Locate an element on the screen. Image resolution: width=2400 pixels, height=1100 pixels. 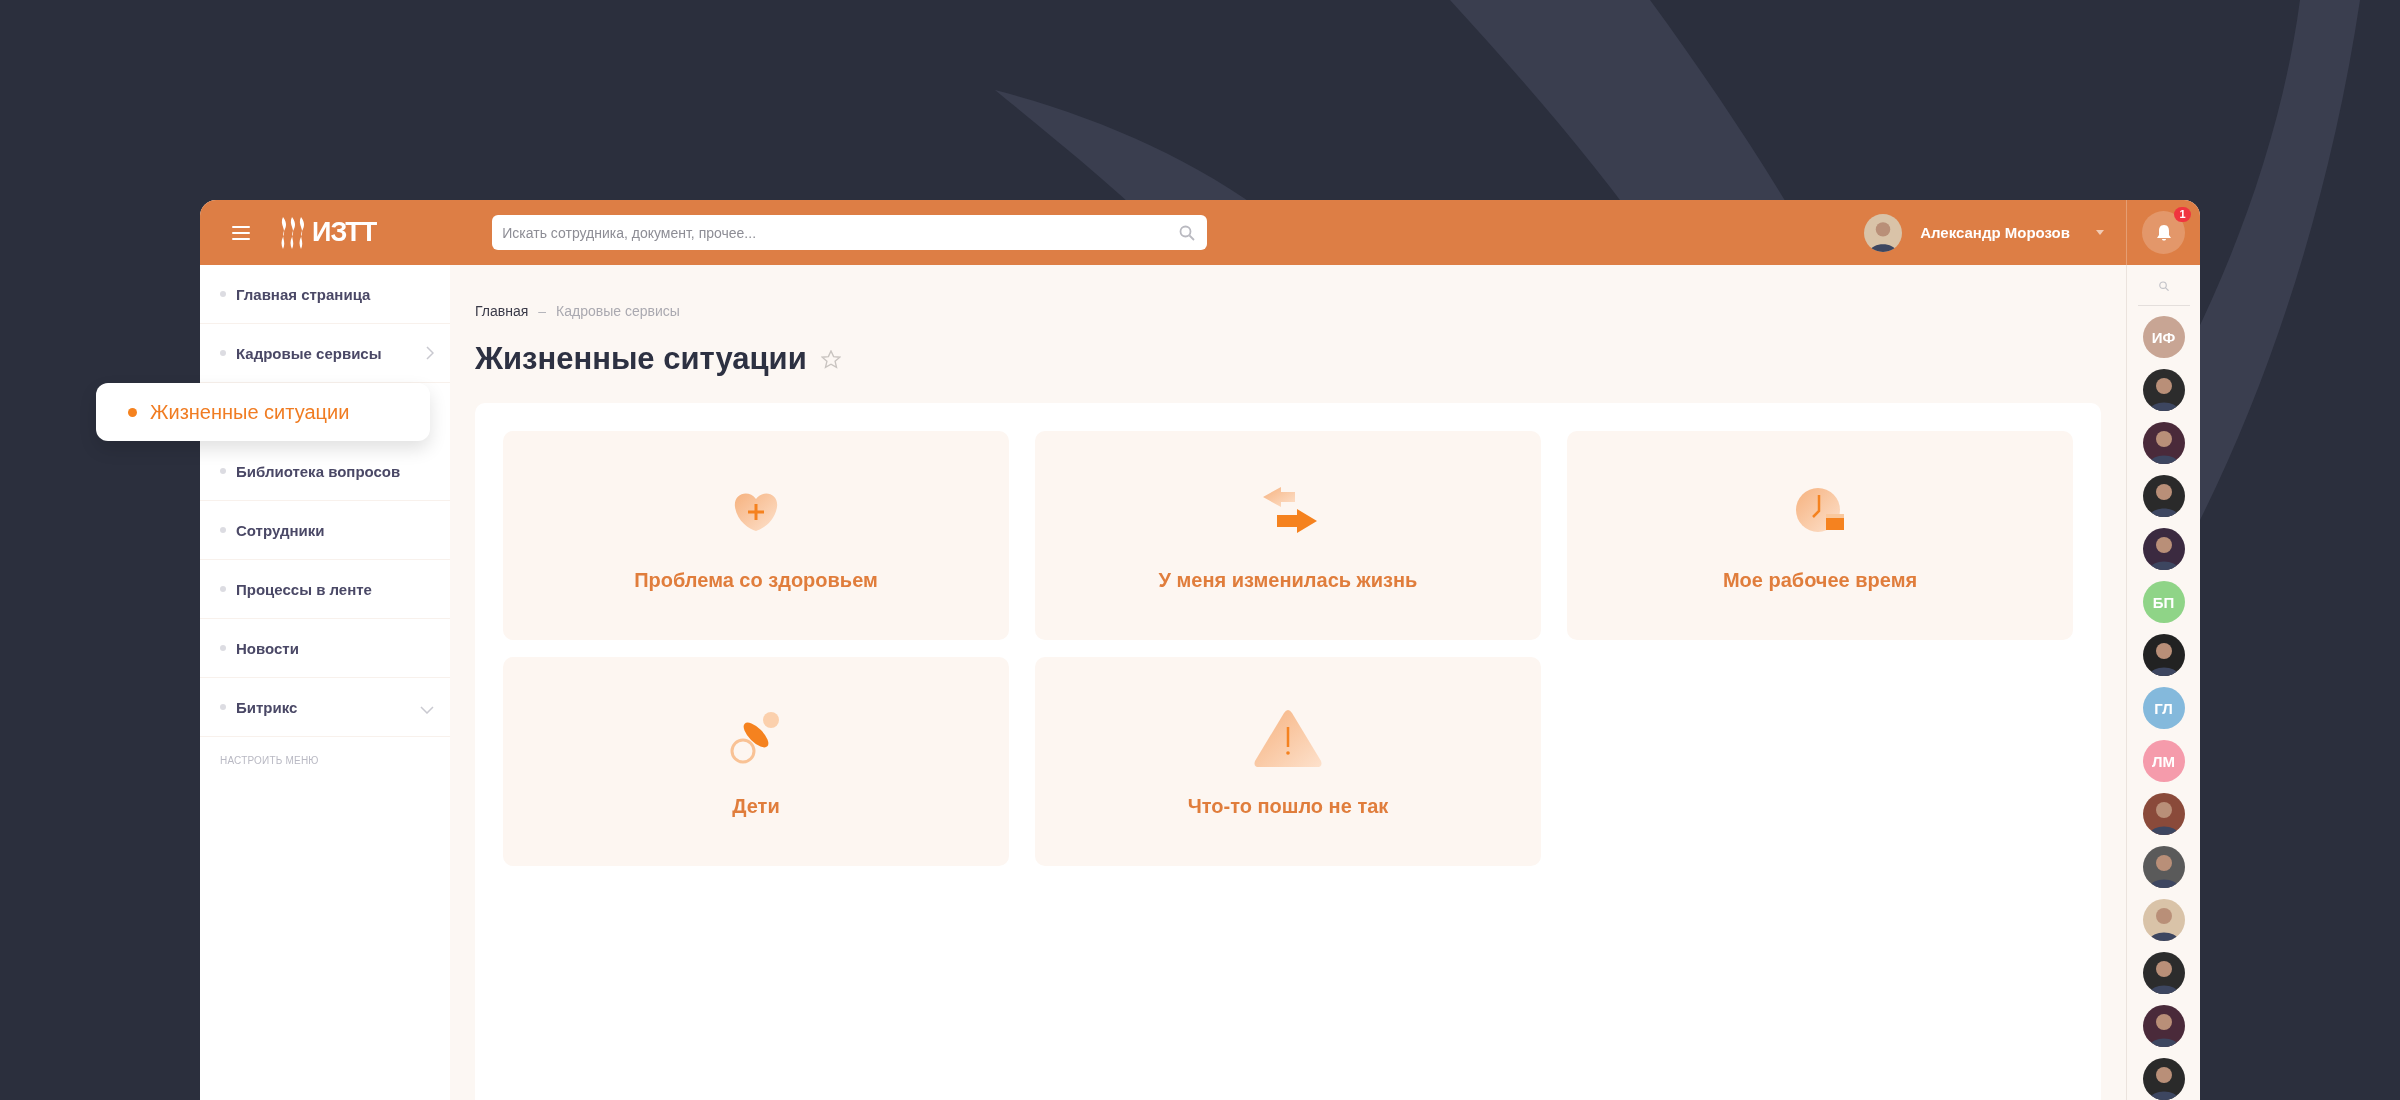
card-title: Проблема со здоровьем is located at coordinates (756, 580).